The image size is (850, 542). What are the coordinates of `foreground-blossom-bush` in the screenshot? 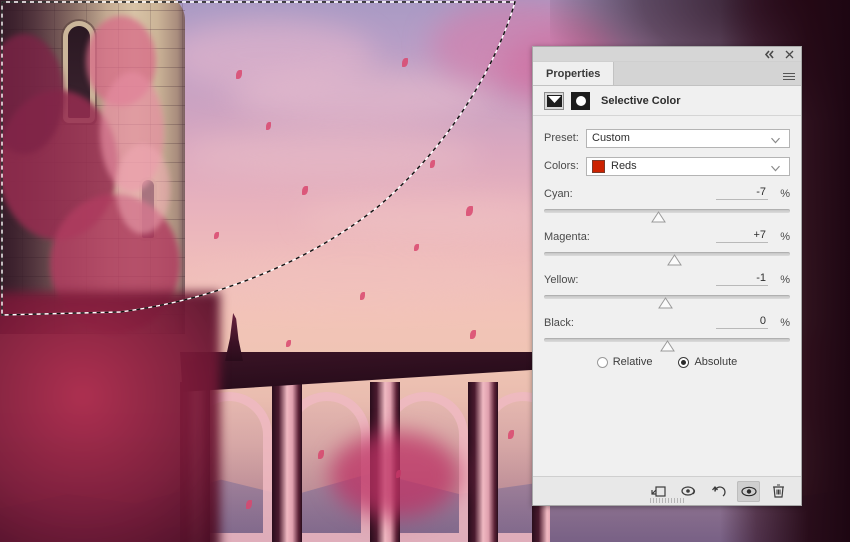 It's located at (110, 417).